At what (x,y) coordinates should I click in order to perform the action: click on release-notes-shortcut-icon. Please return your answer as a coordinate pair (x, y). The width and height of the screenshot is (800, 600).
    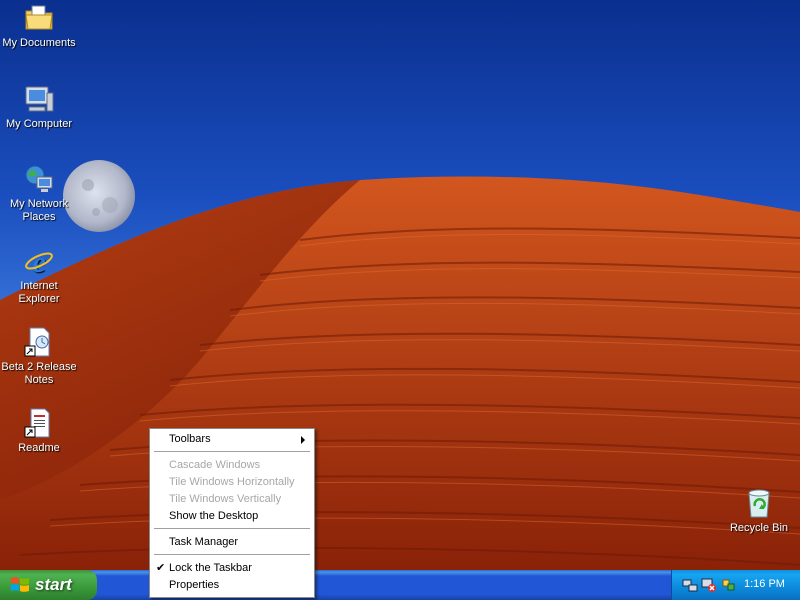
    Looking at the image, I should click on (39, 342).